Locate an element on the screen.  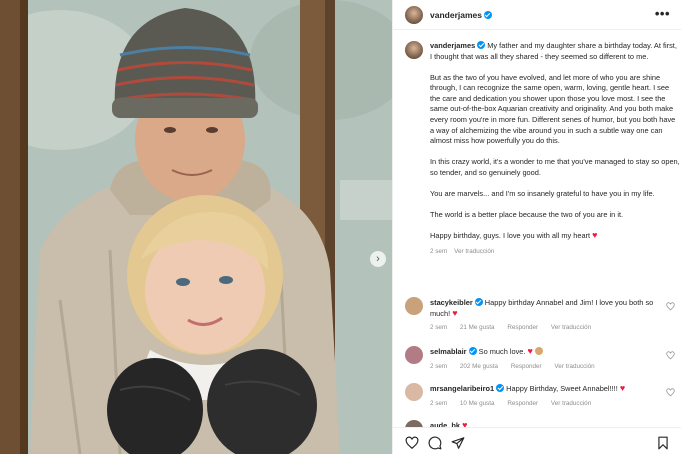
caption-username: vanderjames is located at coordinates (452, 45).